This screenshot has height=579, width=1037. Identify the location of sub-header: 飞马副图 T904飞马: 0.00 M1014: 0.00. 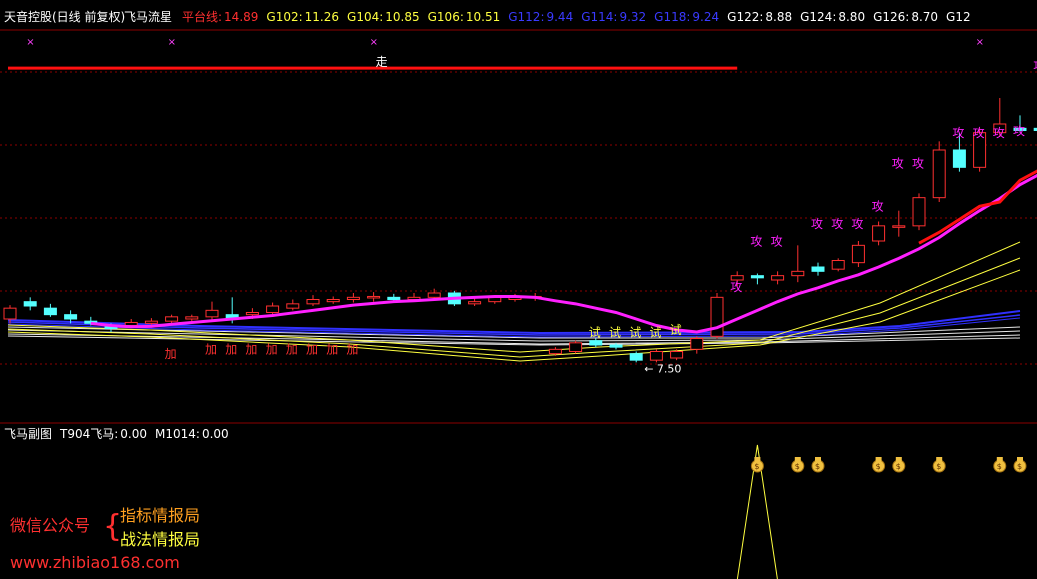
(116, 434).